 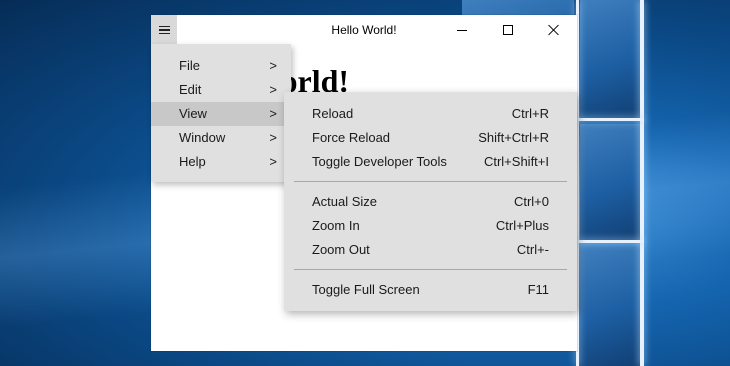 I want to click on menu-accelerator: Ctrl+0, so click(x=531, y=201).